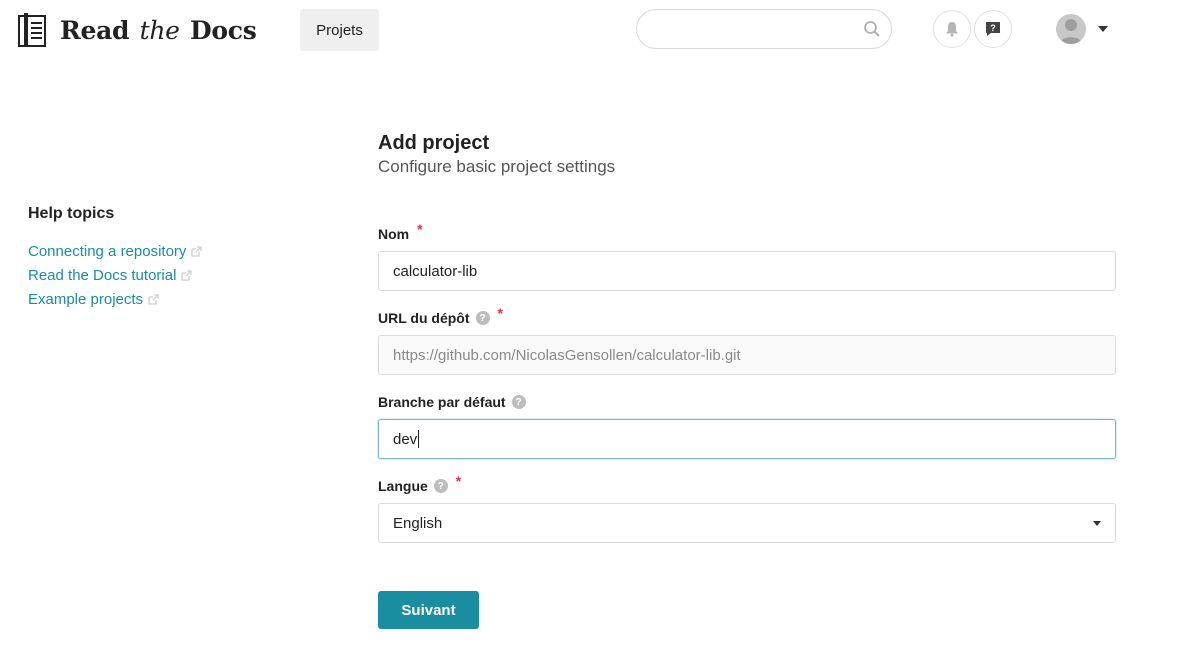 Image resolution: width=1178 pixels, height=662 pixels. What do you see at coordinates (747, 439) in the screenshot?
I see `default-branch-field: dev` at bounding box center [747, 439].